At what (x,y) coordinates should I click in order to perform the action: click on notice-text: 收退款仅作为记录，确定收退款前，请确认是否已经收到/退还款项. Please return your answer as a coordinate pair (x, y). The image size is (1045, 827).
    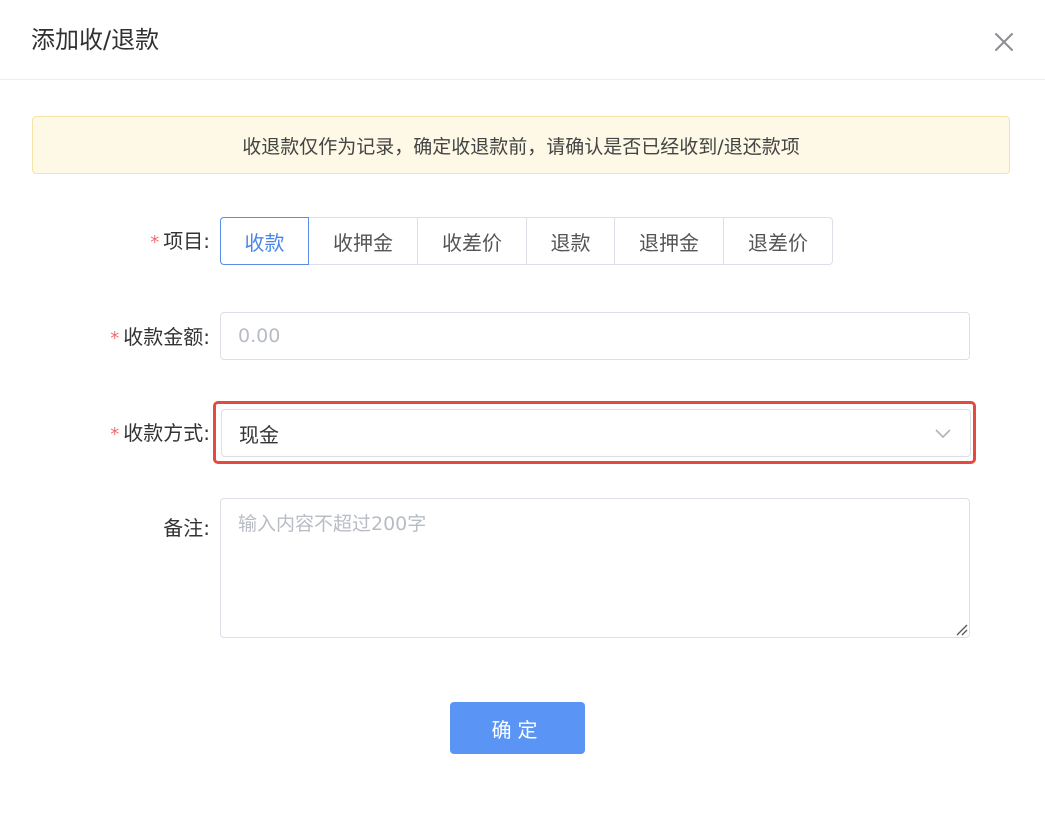
    Looking at the image, I should click on (521, 146).